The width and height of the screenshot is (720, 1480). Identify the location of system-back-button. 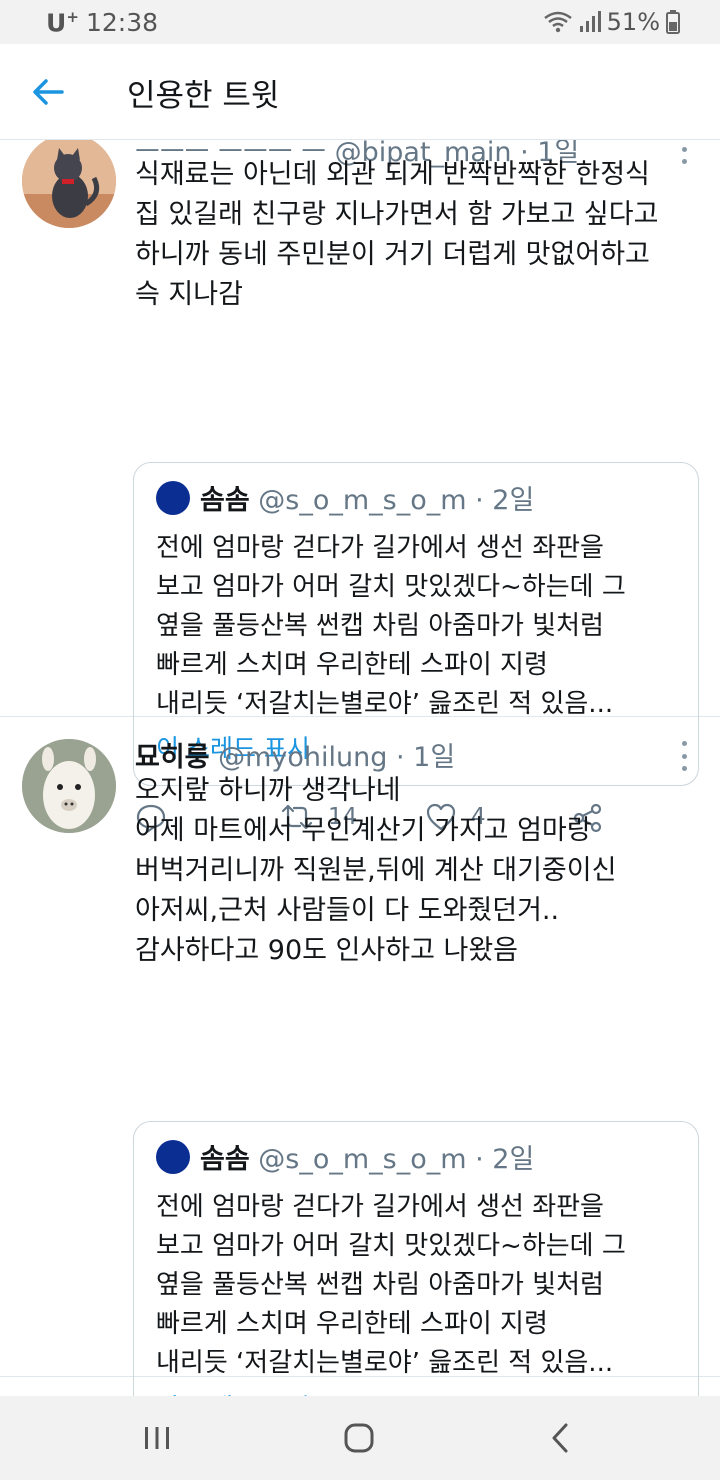
(560, 1438).